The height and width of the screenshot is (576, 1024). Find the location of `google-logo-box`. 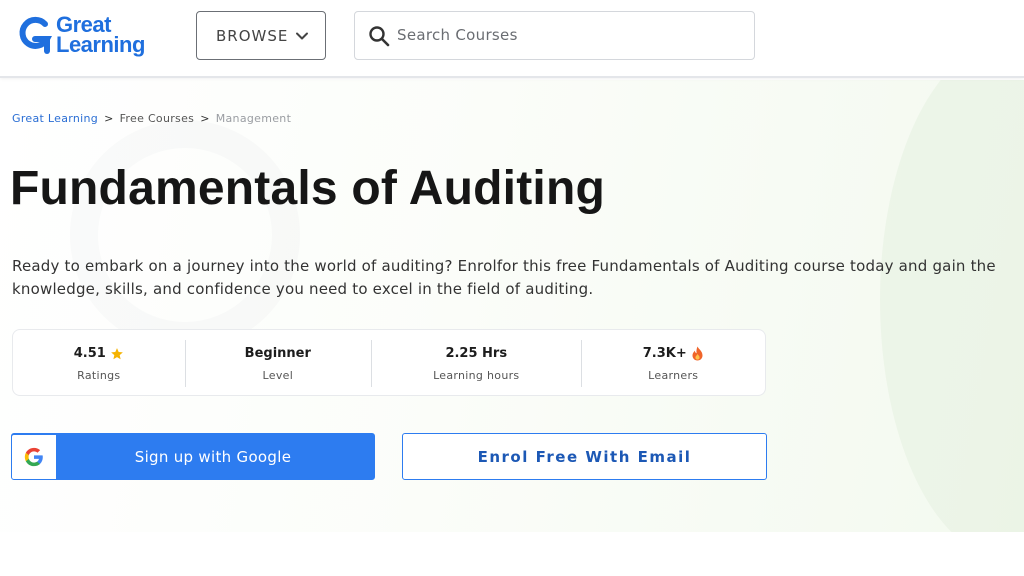

google-logo-box is located at coordinates (34, 456).